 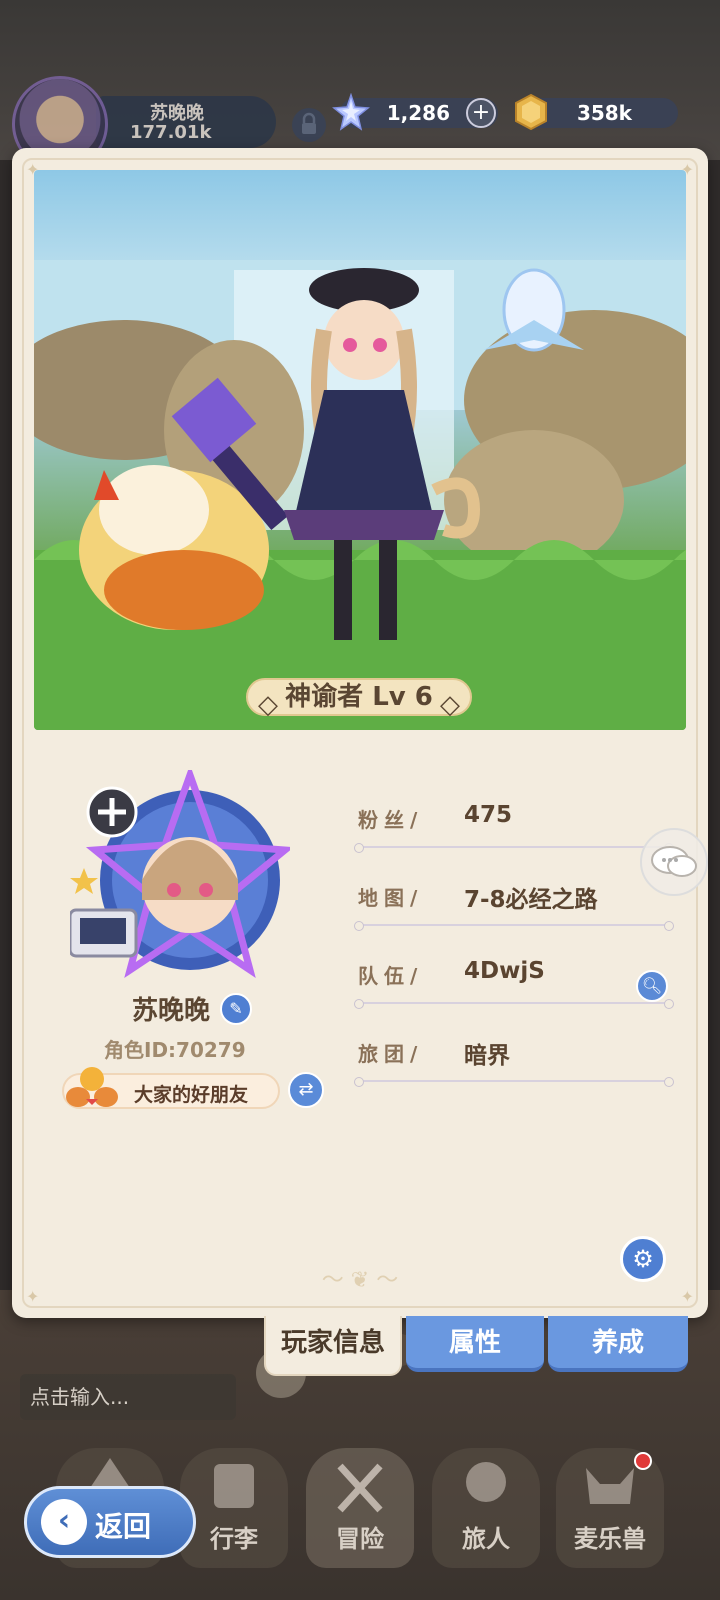 What do you see at coordinates (486, 1482) in the screenshot?
I see `traveler-icon` at bounding box center [486, 1482].